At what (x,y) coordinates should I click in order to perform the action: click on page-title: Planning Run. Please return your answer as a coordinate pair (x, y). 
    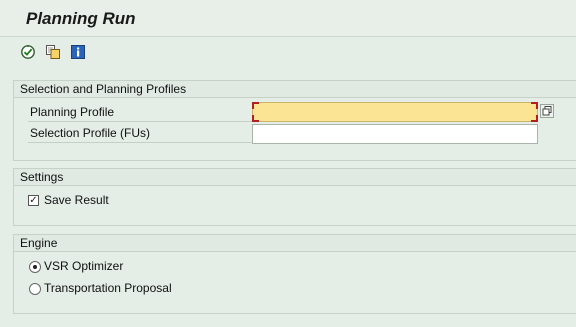
    Looking at the image, I should click on (81, 18).